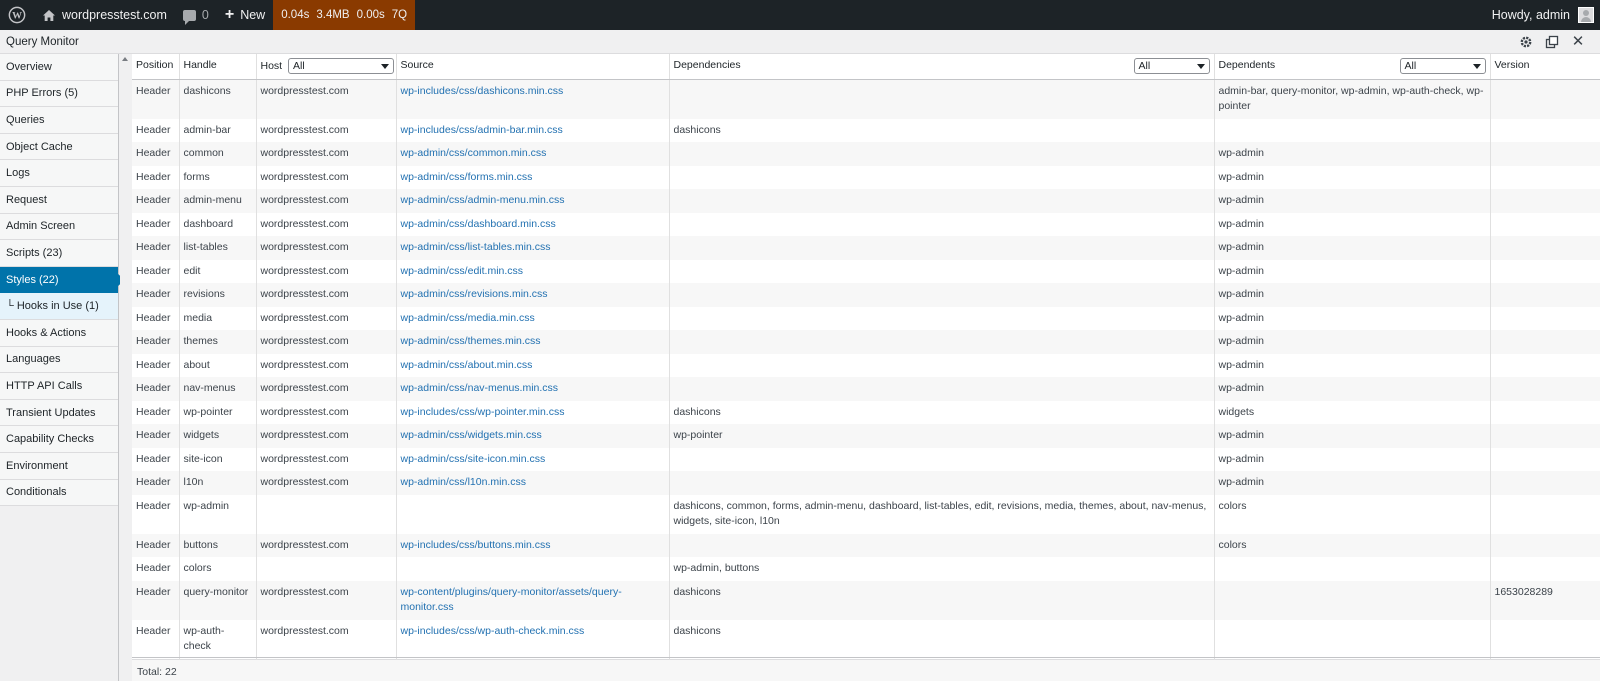  What do you see at coordinates (218, 389) in the screenshot?
I see `cell-handle: nav-menus` at bounding box center [218, 389].